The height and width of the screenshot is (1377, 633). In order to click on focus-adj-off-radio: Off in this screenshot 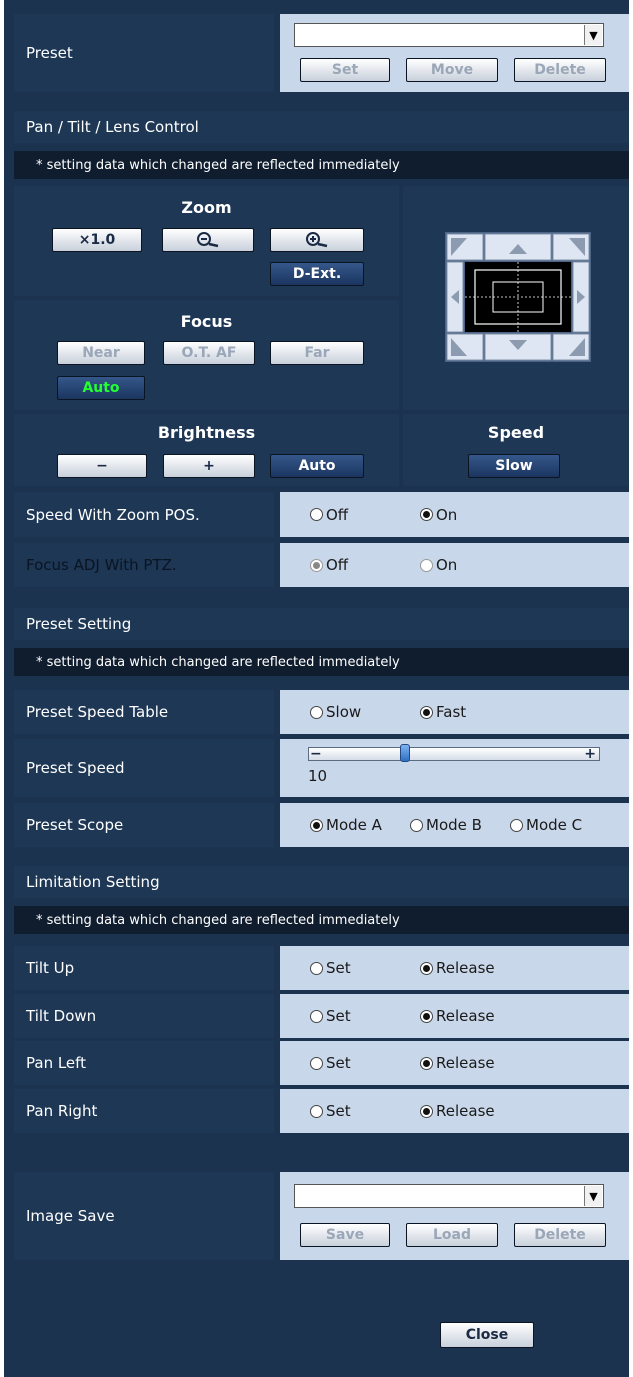, I will do `click(329, 565)`.